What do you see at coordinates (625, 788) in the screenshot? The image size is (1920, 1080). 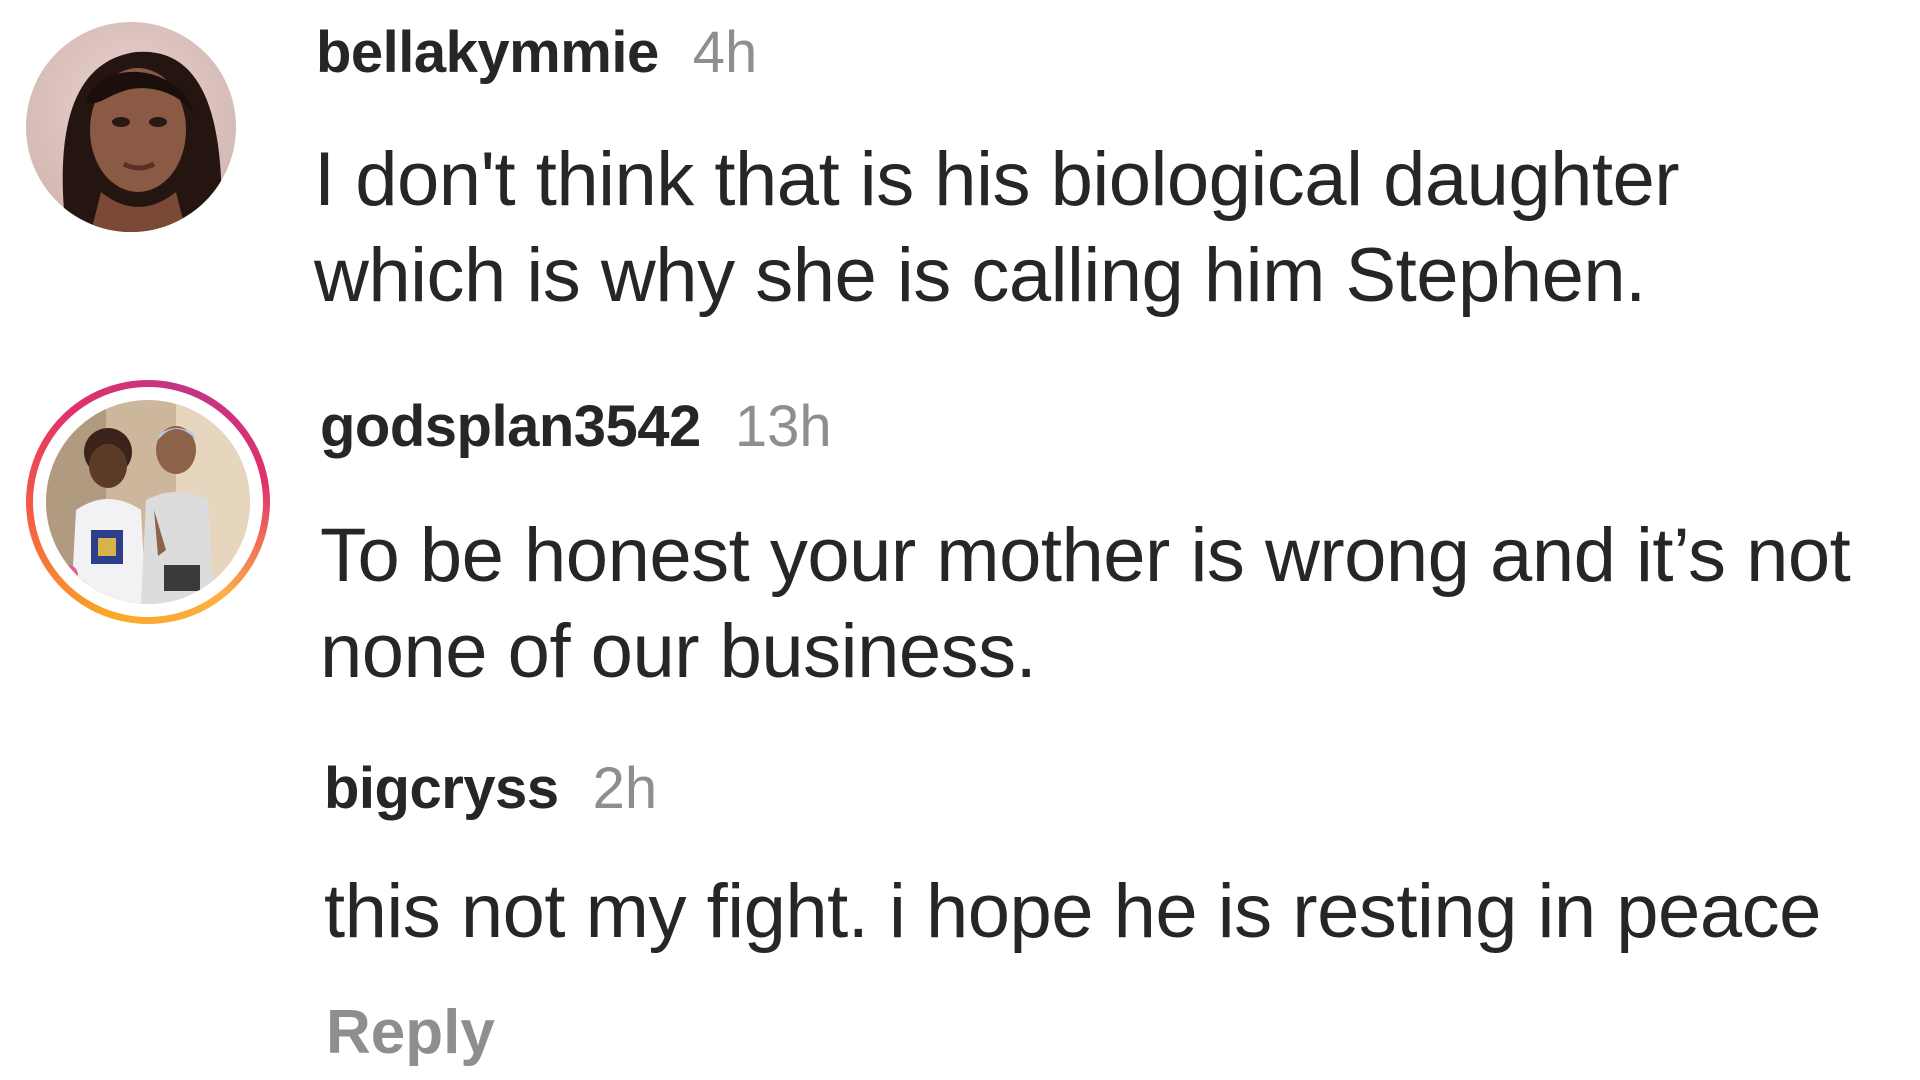 I see `reply-time: 2h` at bounding box center [625, 788].